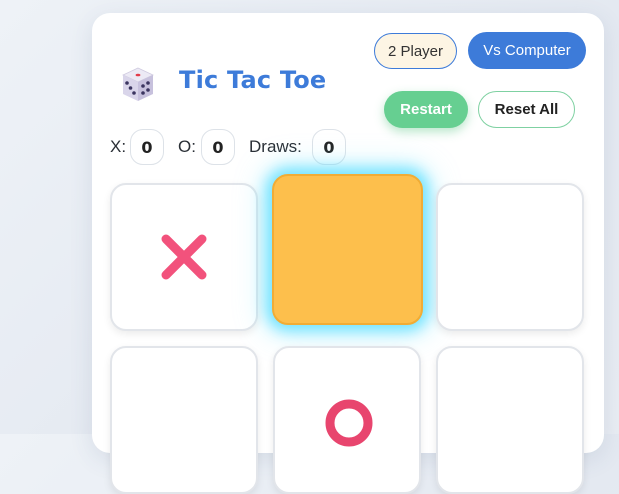 The height and width of the screenshot is (494, 619). Describe the element at coordinates (138, 84) in the screenshot. I see `dice-icon` at that location.